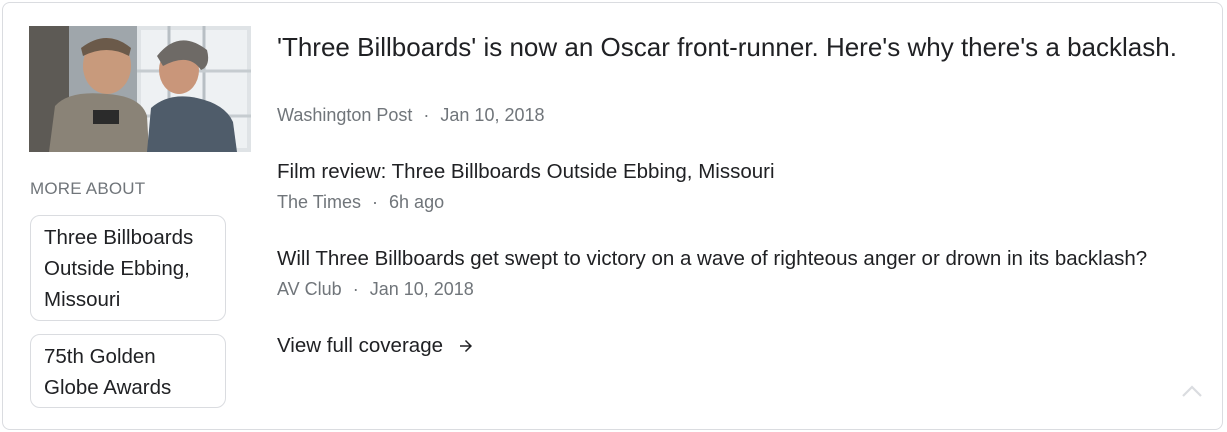 This screenshot has width=1227, height=432. What do you see at coordinates (88, 188) in the screenshot?
I see `more-about-heading: MORE ABOUT` at bounding box center [88, 188].